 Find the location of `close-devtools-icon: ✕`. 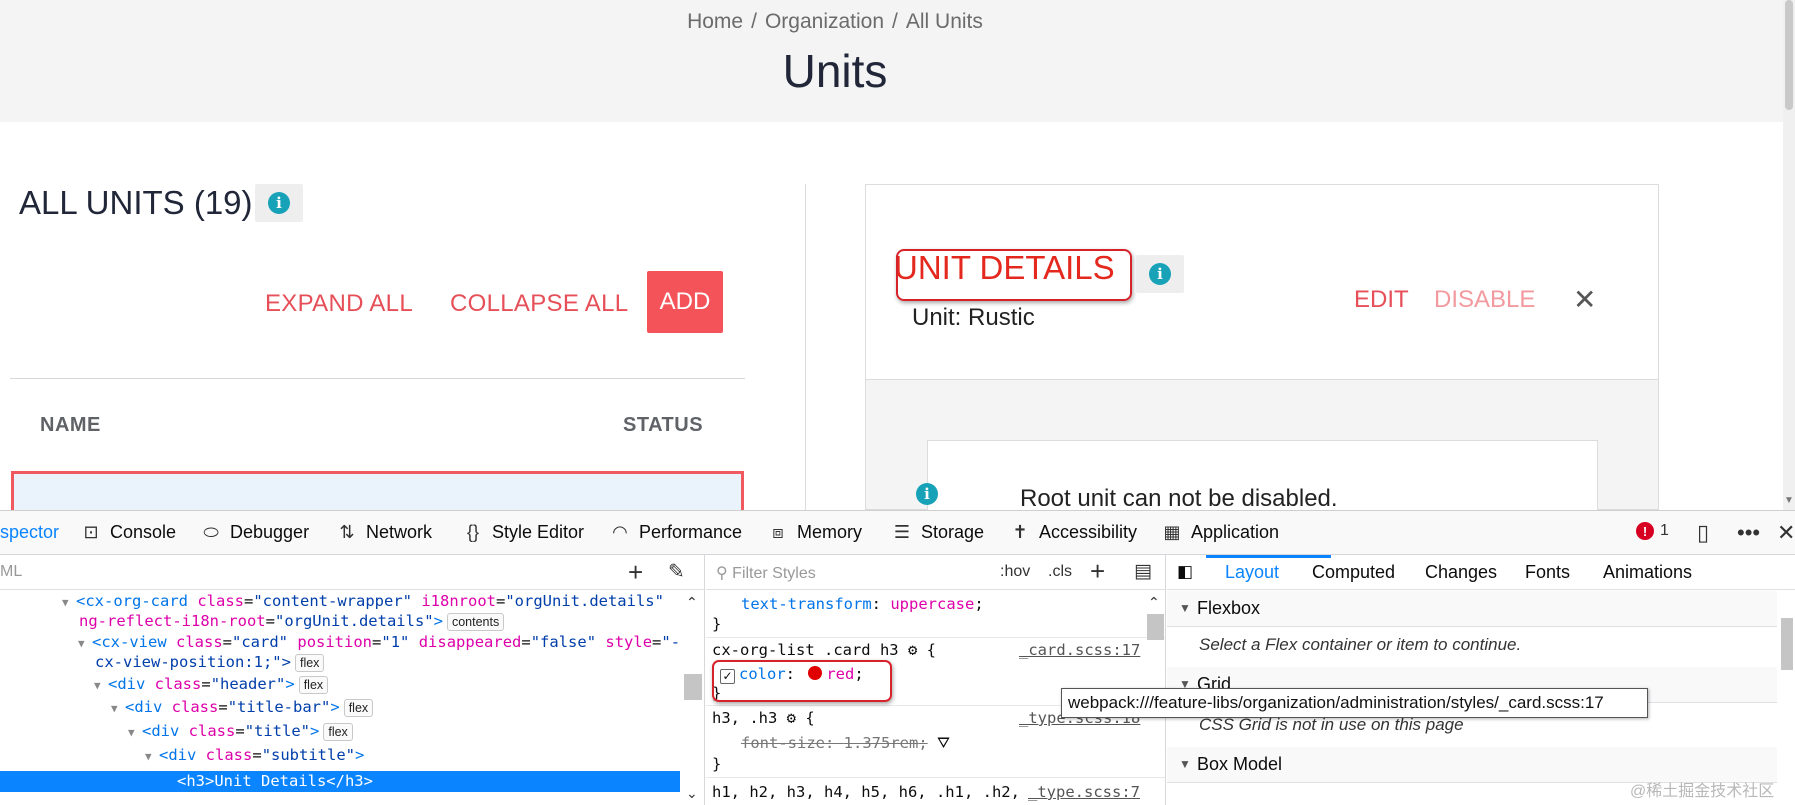

close-devtools-icon: ✕ is located at coordinates (1786, 533).